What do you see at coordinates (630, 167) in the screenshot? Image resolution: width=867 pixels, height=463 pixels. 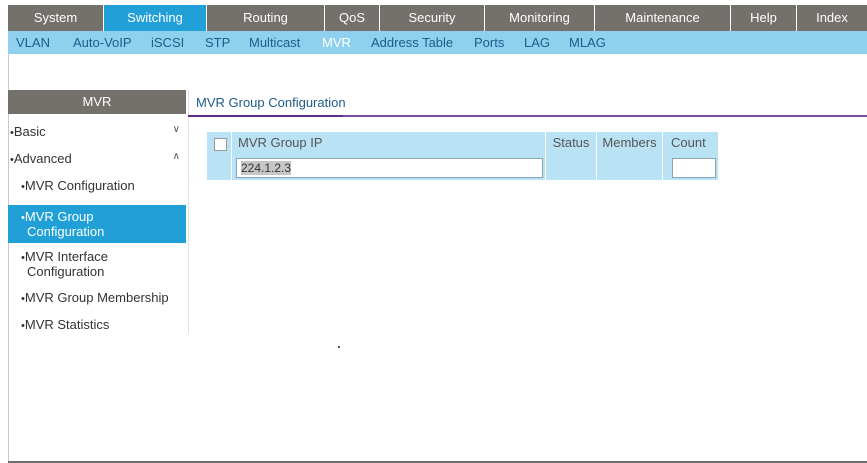 I see `table-cell-members` at bounding box center [630, 167].